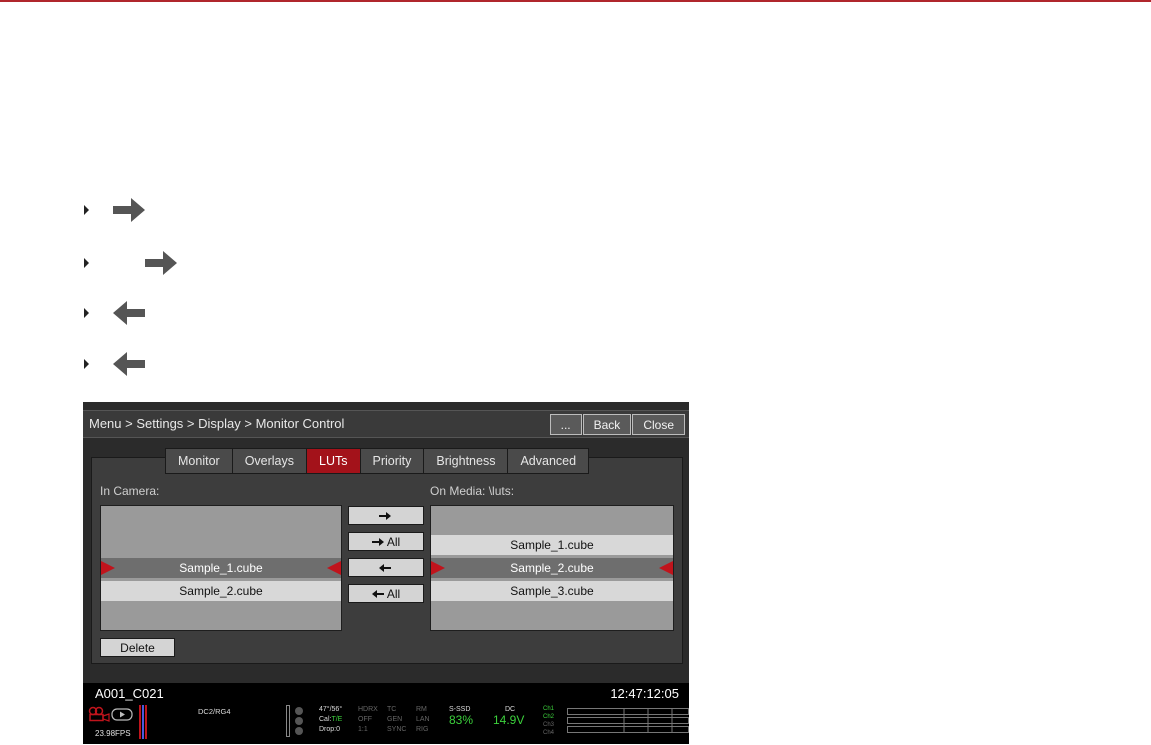 This screenshot has width=1151, height=745. I want to click on copy-all-to-media-button: All, so click(386, 541).